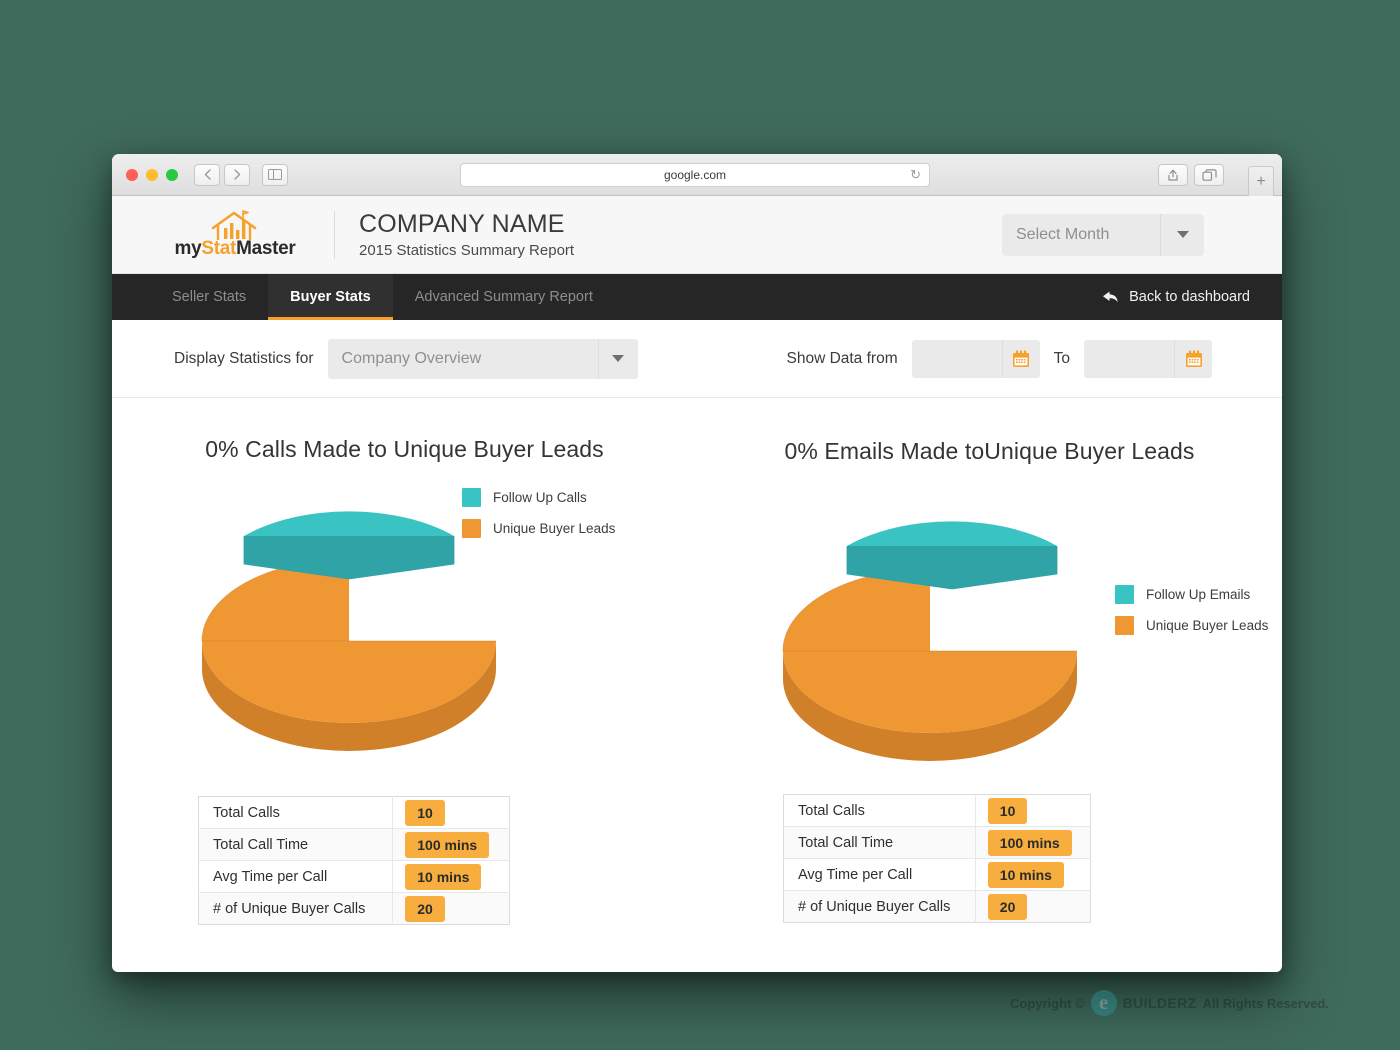 Image resolution: width=1400 pixels, height=1050 pixels. I want to click on legend-label-follow-up-emails: Follow Up Emails, so click(1198, 594).